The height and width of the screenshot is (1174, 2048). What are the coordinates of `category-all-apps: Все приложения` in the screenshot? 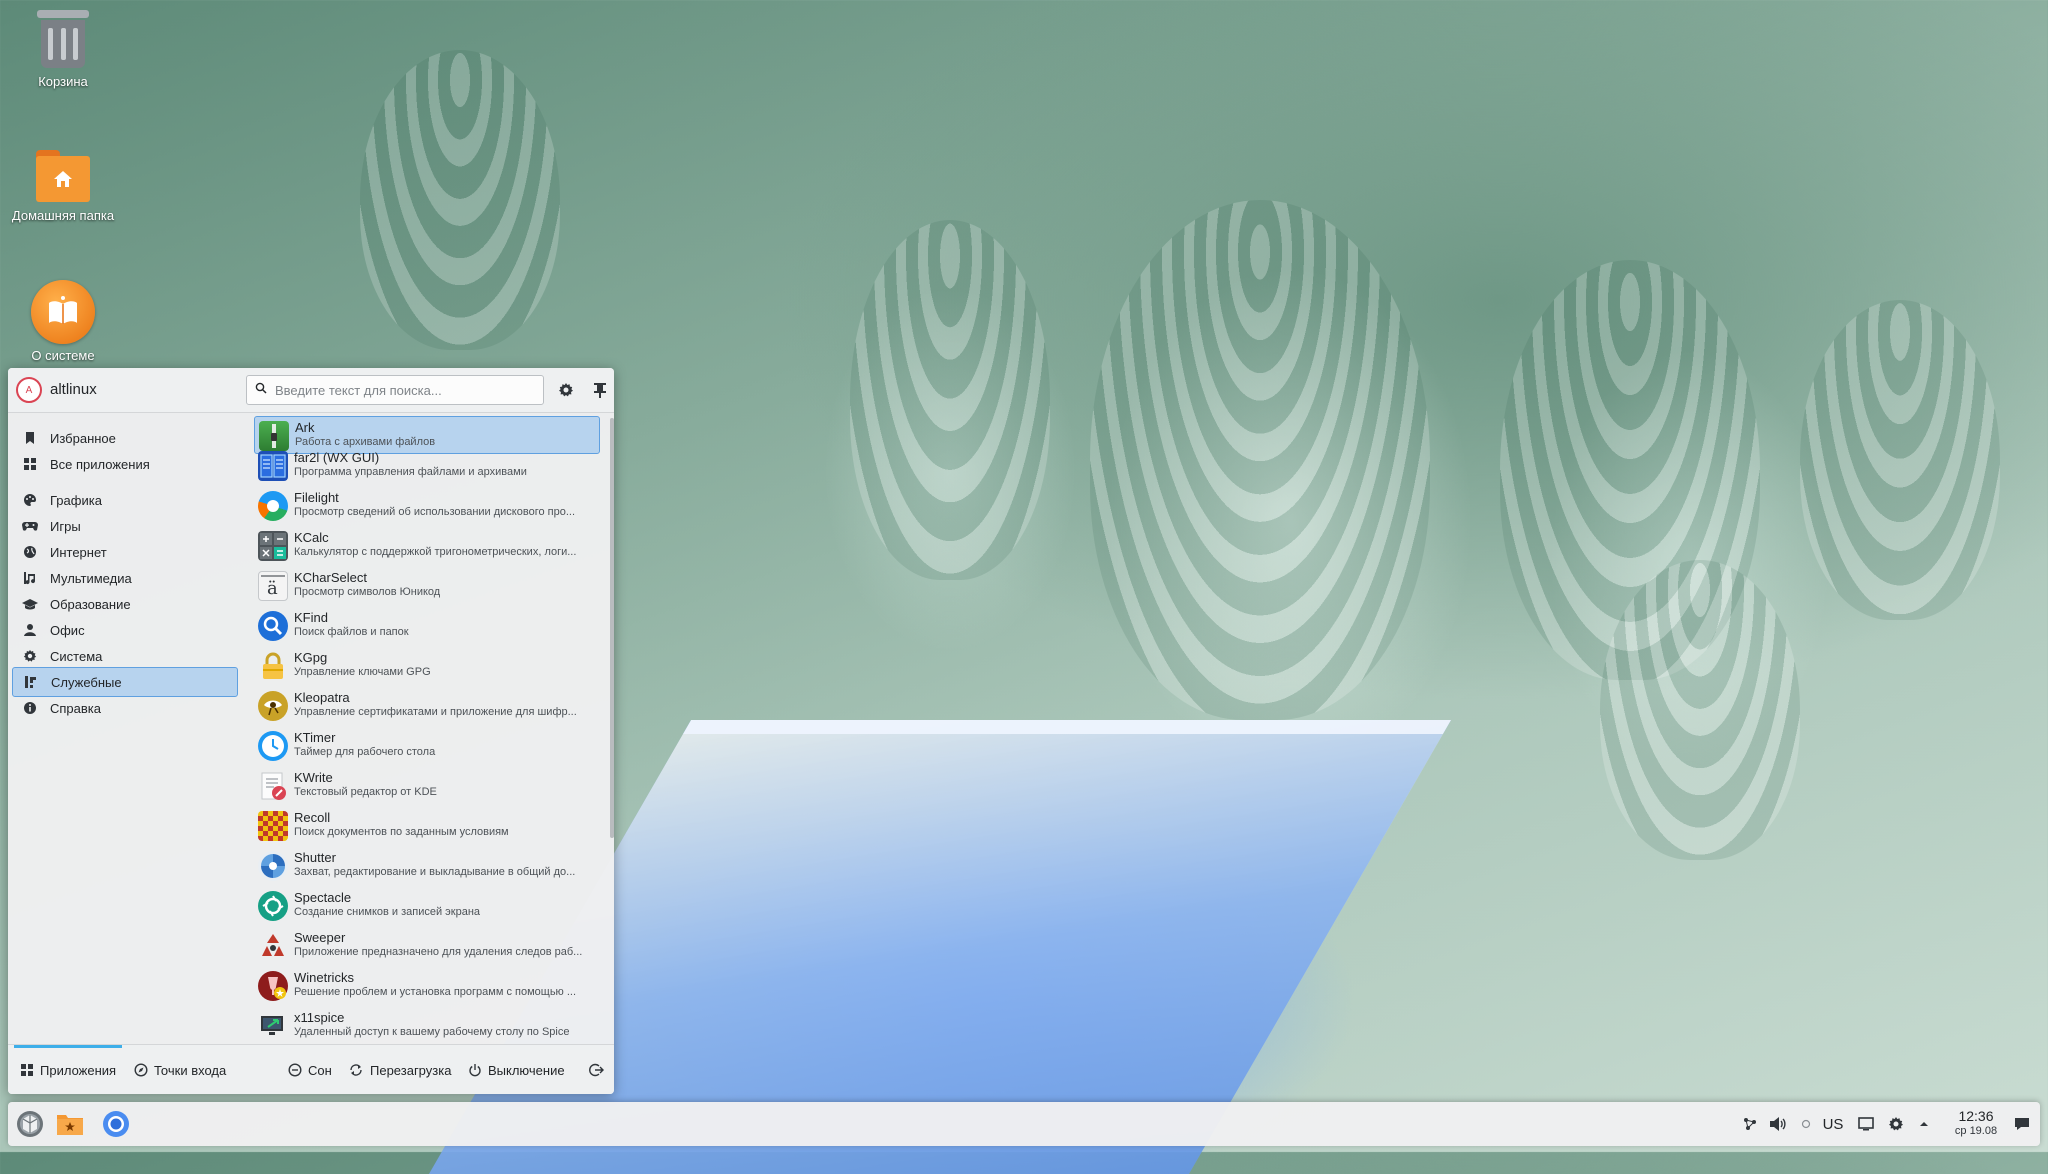 It's located at (125, 464).